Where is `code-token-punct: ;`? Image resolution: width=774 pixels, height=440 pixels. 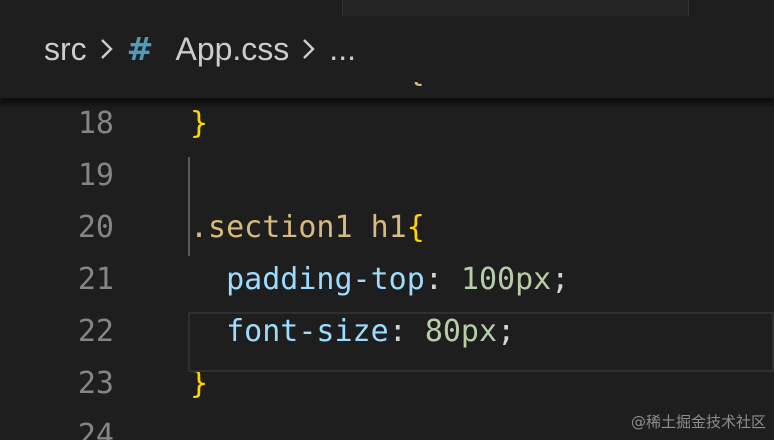 code-token-punct: ; is located at coordinates (560, 279).